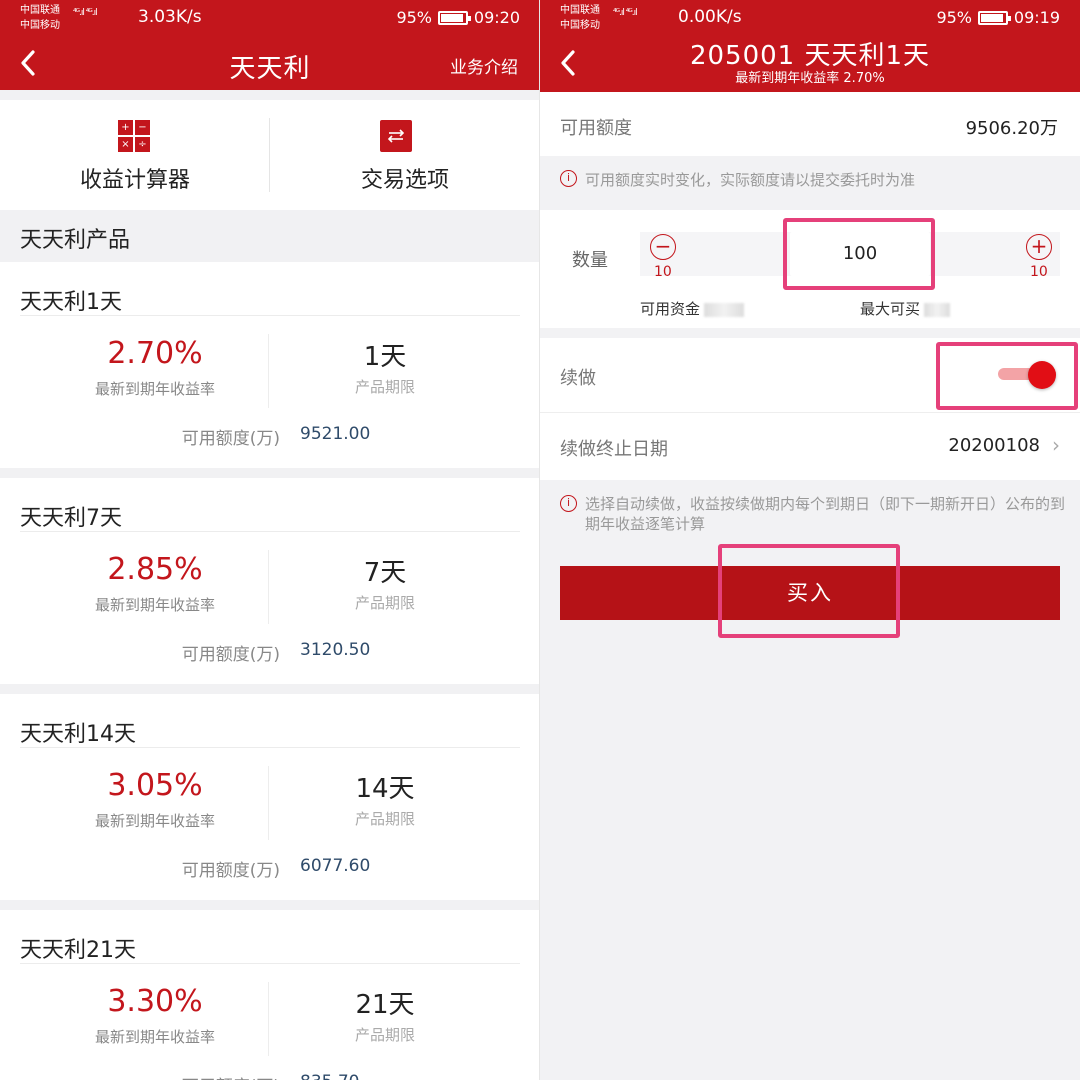 The image size is (1080, 1080). Describe the element at coordinates (270, 64) in the screenshot. I see `nav-bar: 天天利 业务介绍` at that location.